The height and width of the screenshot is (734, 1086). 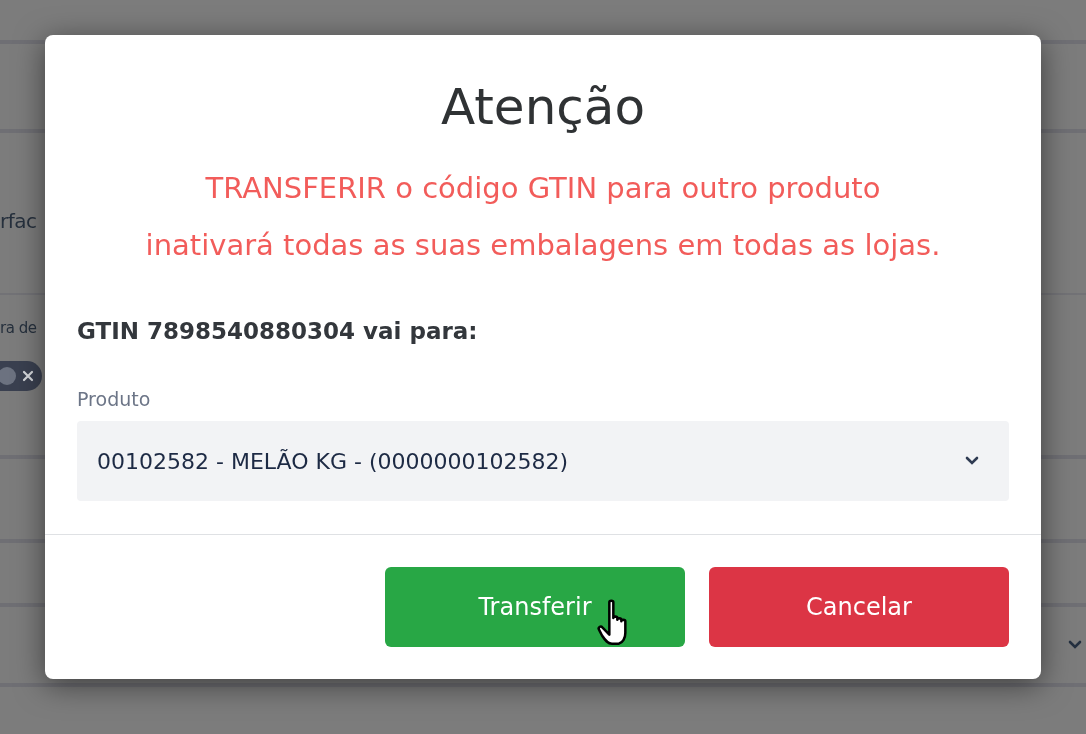 What do you see at coordinates (18, 221) in the screenshot?
I see `label-text: rfac` at bounding box center [18, 221].